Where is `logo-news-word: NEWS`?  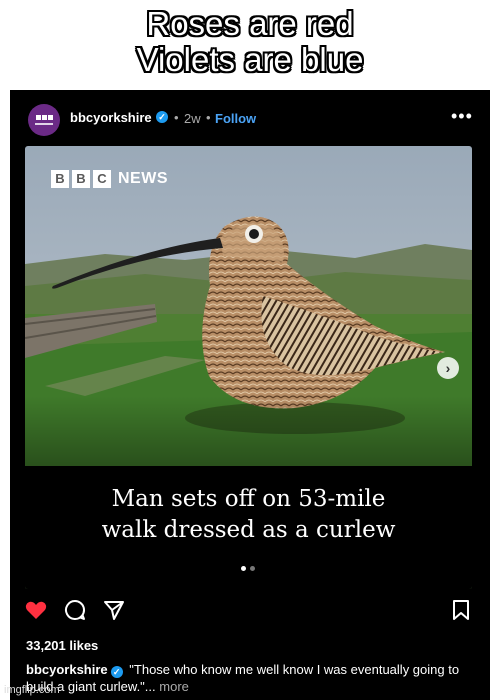 logo-news-word: NEWS is located at coordinates (143, 178).